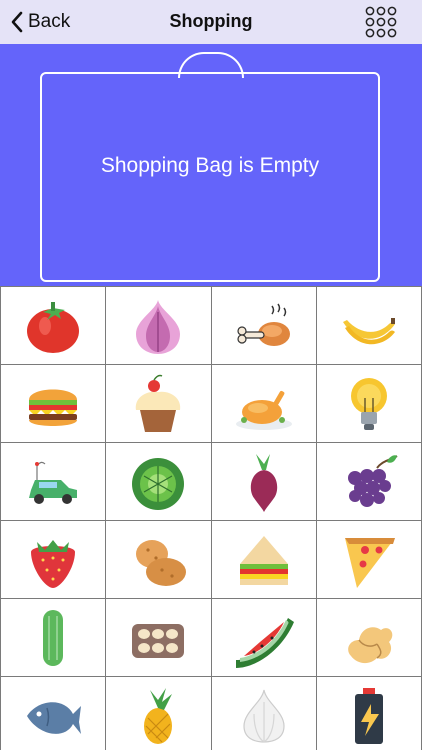 This screenshot has width=422, height=754. I want to click on item-cupcake, so click(158, 403).